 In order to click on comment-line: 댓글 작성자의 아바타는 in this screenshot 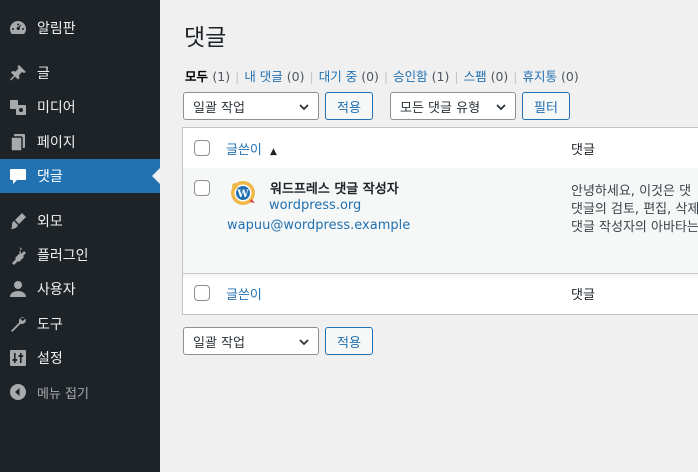, I will do `click(634, 227)`.